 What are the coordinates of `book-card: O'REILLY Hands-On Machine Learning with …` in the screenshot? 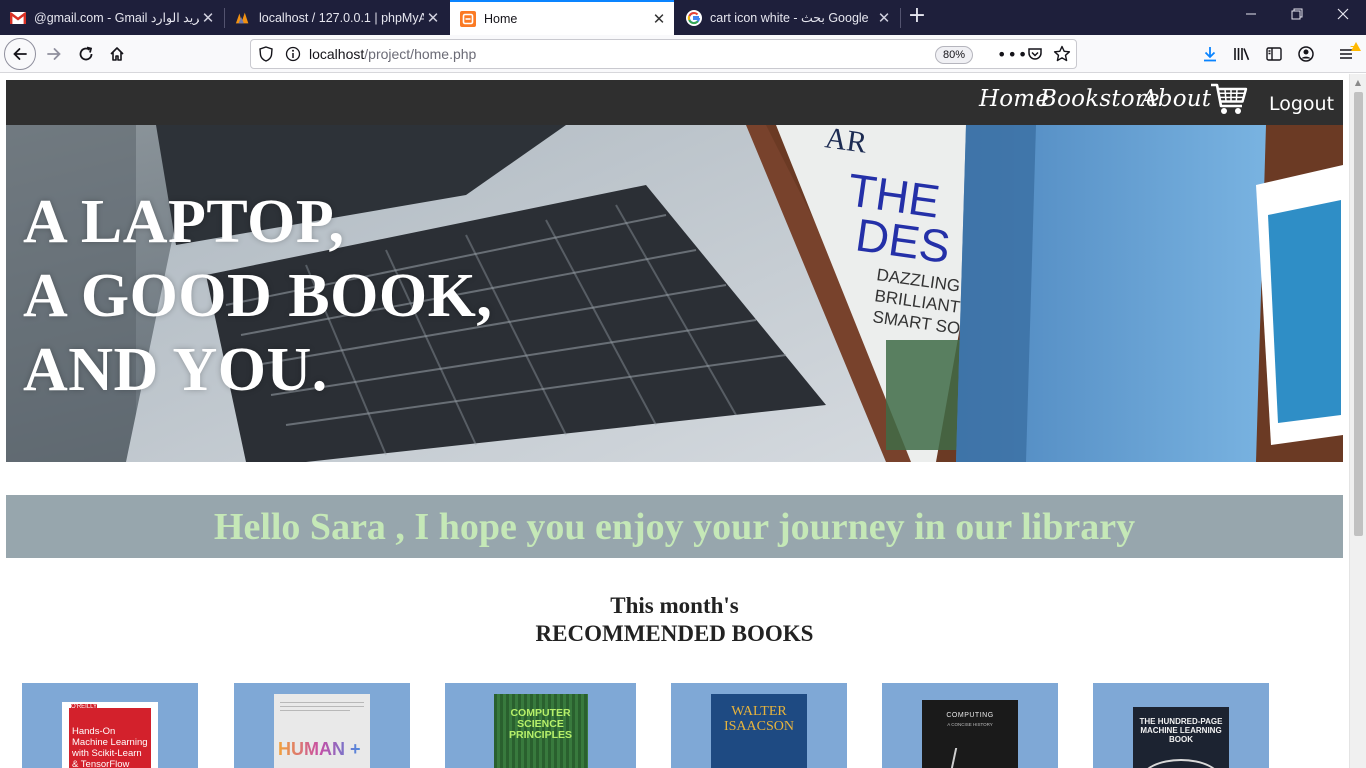 It's located at (110, 725).